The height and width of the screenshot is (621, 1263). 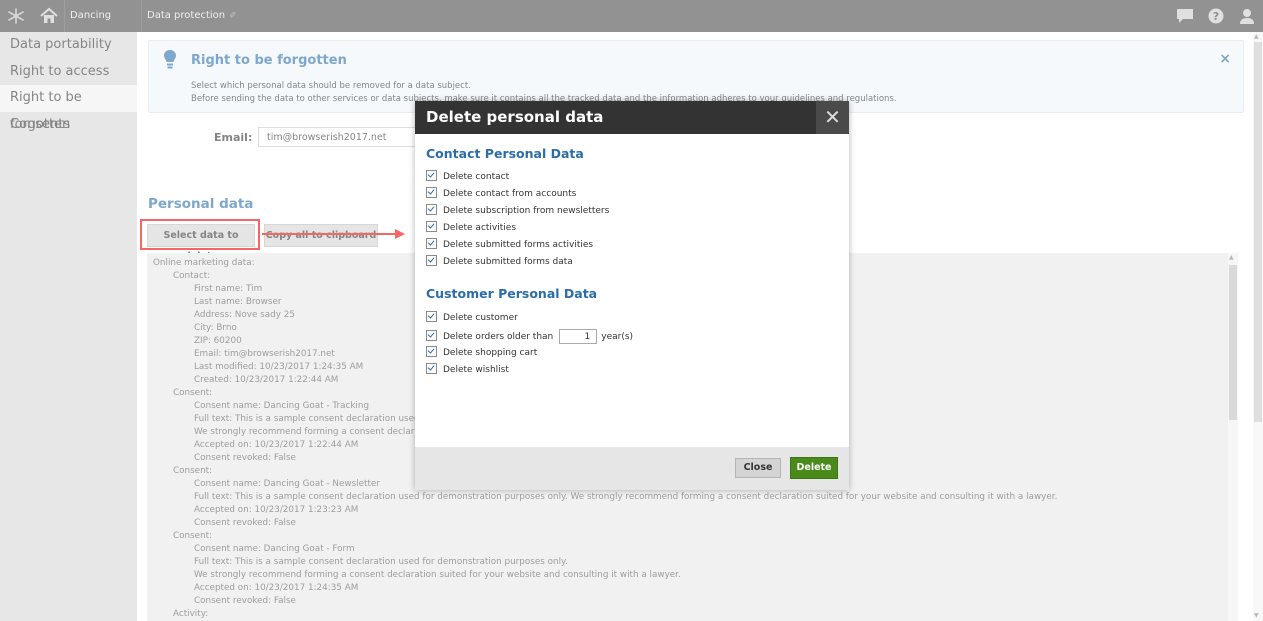 What do you see at coordinates (480, 228) in the screenshot?
I see `option-label: Delete activities` at bounding box center [480, 228].